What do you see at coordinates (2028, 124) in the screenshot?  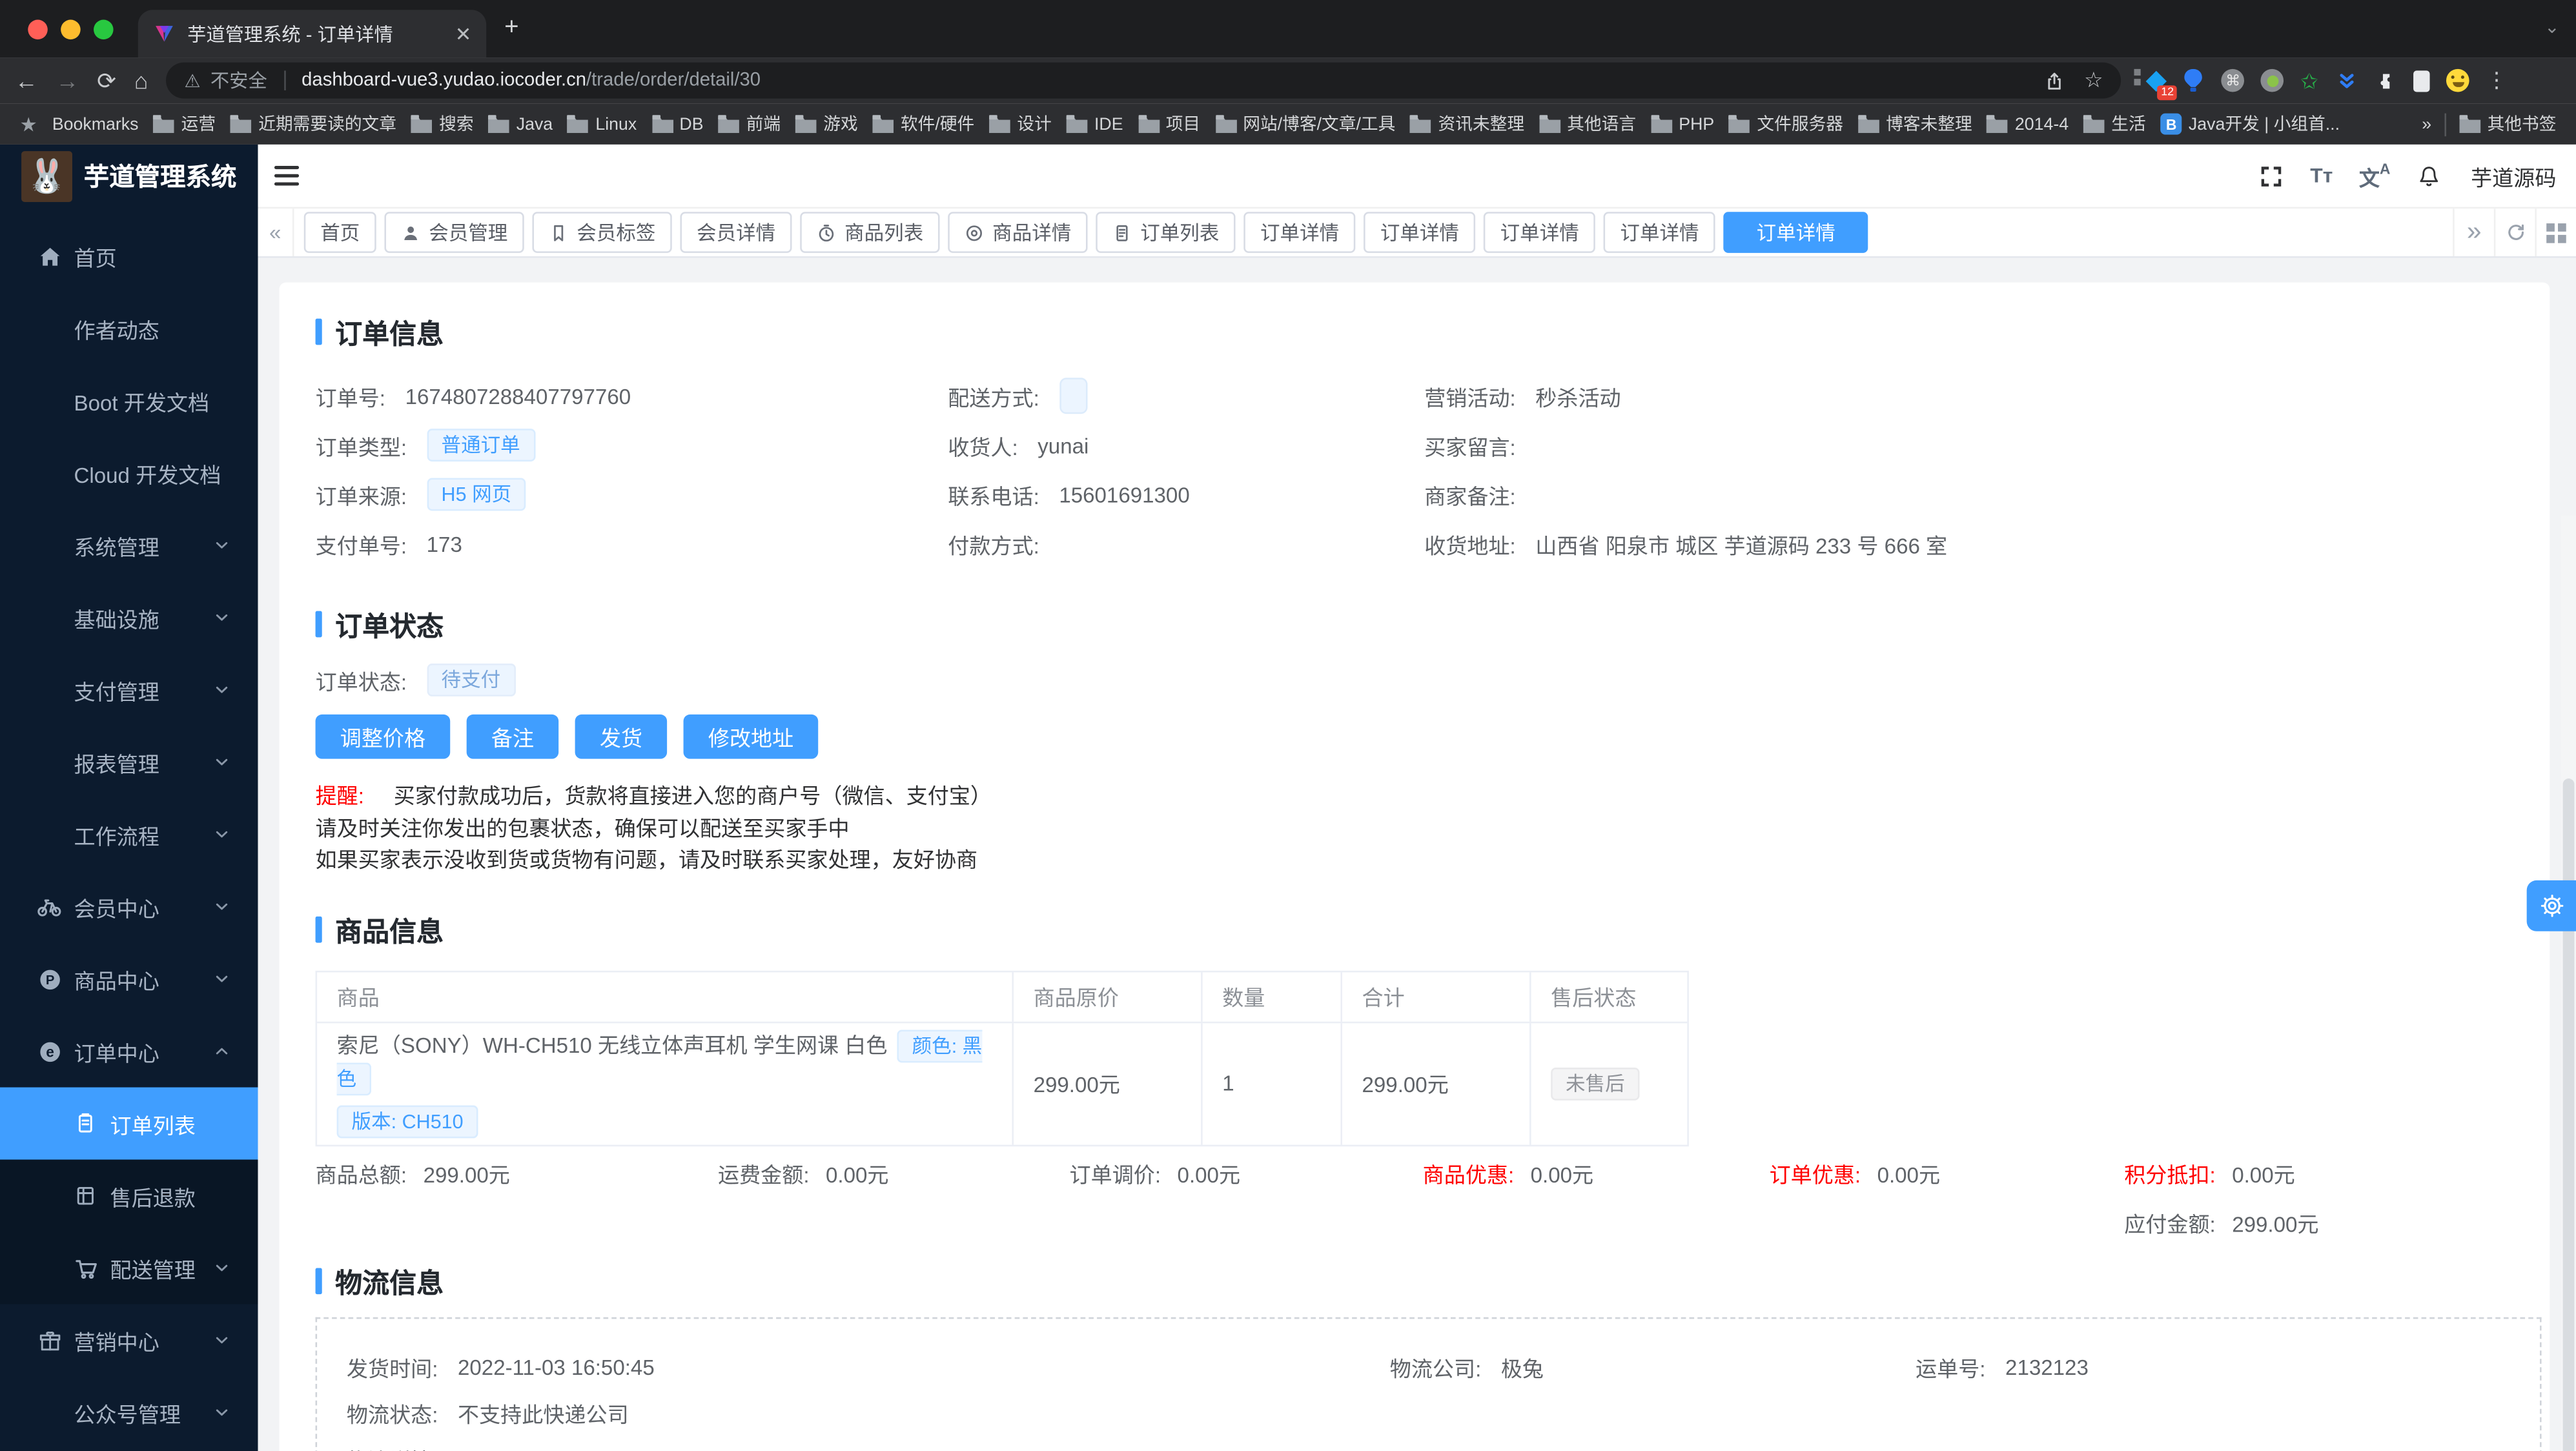 I see `bookmark-folder: 2014-4` at bounding box center [2028, 124].